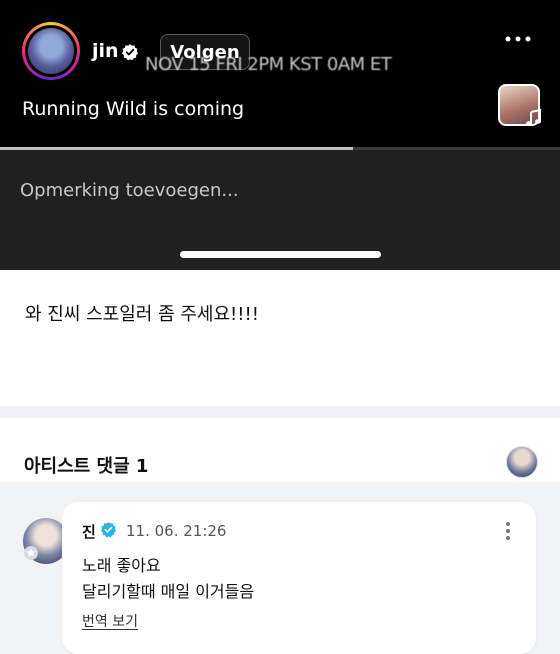 Image resolution: width=560 pixels, height=654 pixels. I want to click on story-caption: Running Wild is coming, so click(133, 109).